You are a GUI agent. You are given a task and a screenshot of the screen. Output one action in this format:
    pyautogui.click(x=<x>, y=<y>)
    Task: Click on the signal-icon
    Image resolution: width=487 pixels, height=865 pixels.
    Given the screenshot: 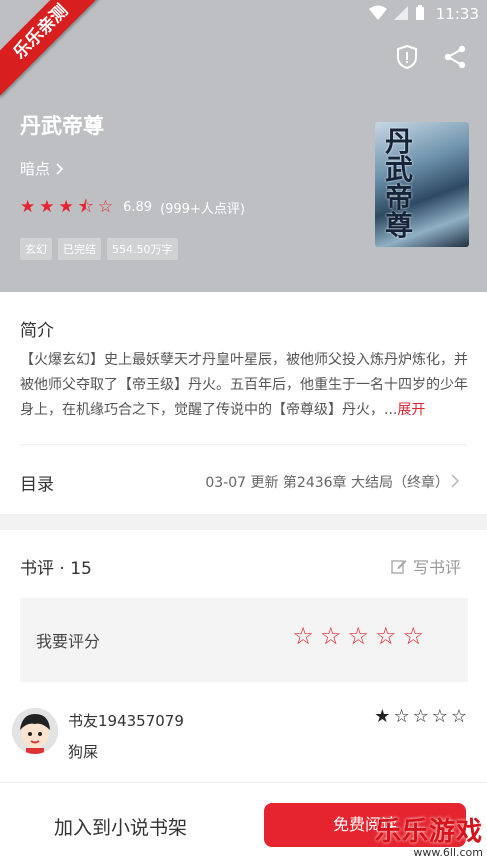 What is the action you would take?
    pyautogui.click(x=401, y=13)
    